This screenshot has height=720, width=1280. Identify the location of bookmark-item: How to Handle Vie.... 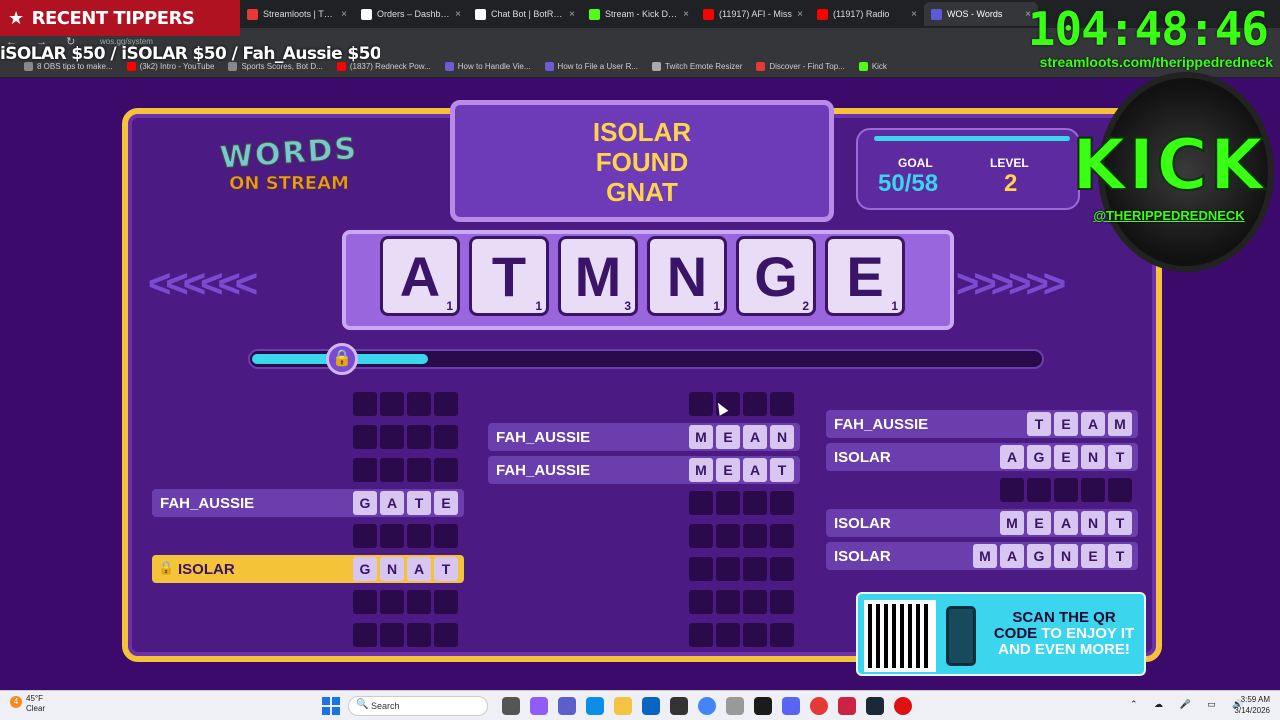
(487, 66).